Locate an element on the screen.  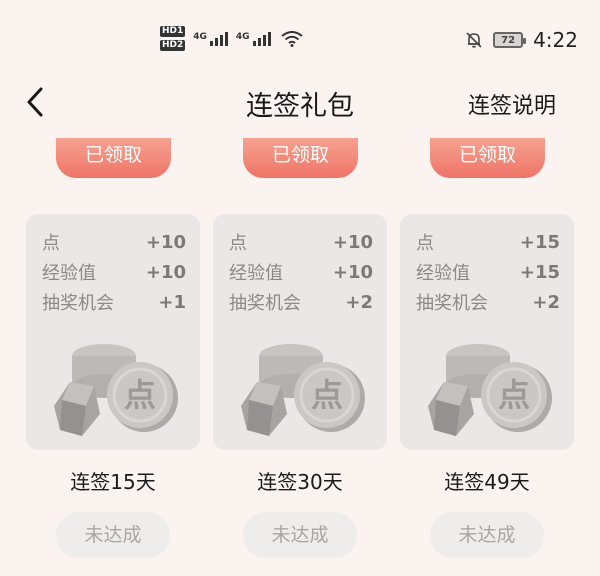
status-left: HD1 HD2 4G 4G is located at coordinates (231, 38).